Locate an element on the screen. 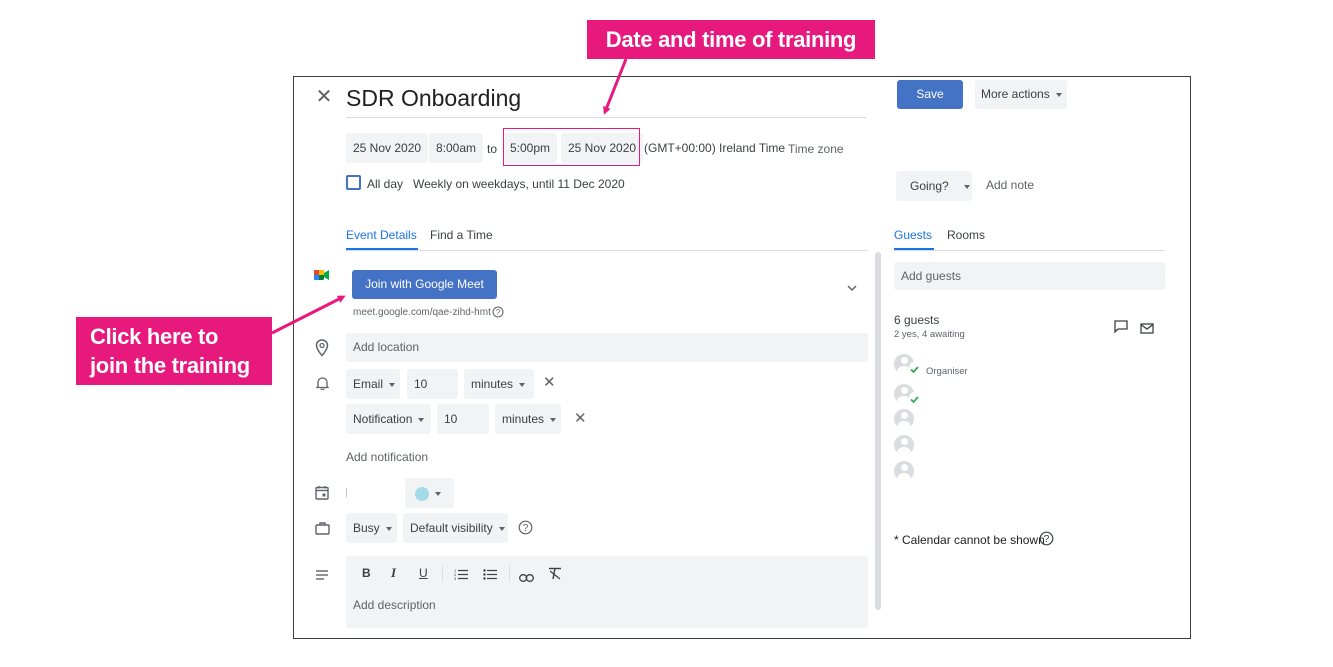  annotation-arrows is located at coordinates (449, 196).